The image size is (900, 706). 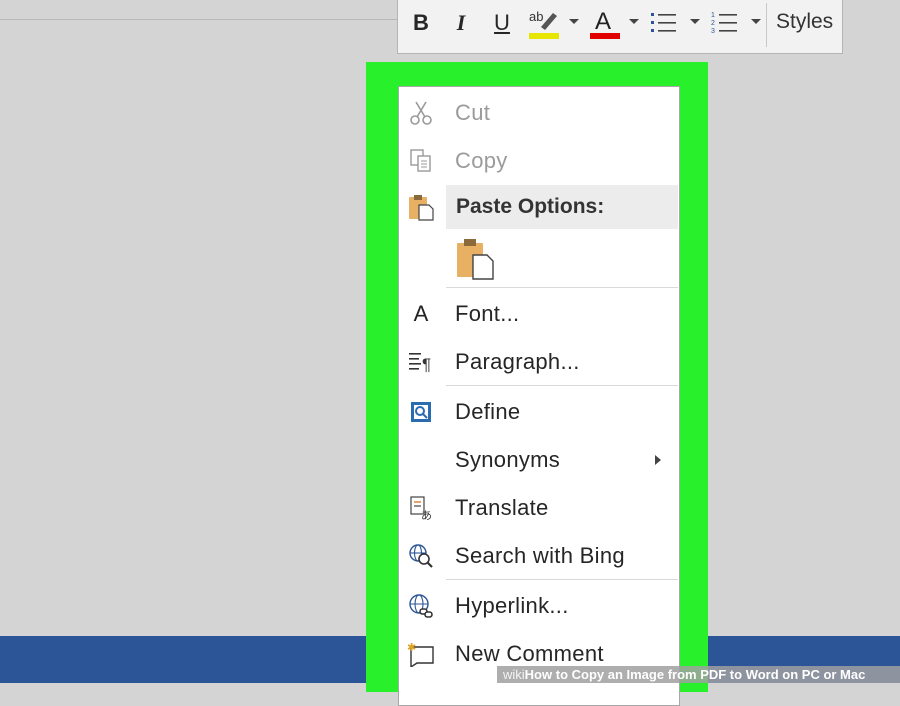 What do you see at coordinates (421, 654) in the screenshot?
I see `new-comment-icon: ✱` at bounding box center [421, 654].